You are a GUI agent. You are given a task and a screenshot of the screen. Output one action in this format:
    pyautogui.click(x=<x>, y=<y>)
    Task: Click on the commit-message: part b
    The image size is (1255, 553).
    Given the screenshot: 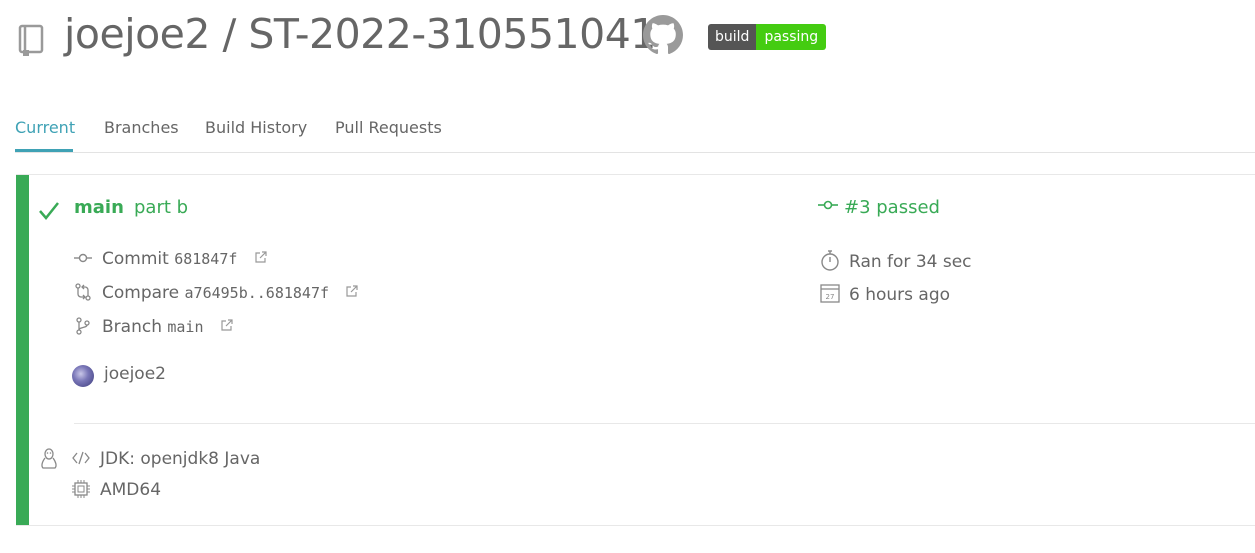 What is the action you would take?
    pyautogui.click(x=161, y=207)
    